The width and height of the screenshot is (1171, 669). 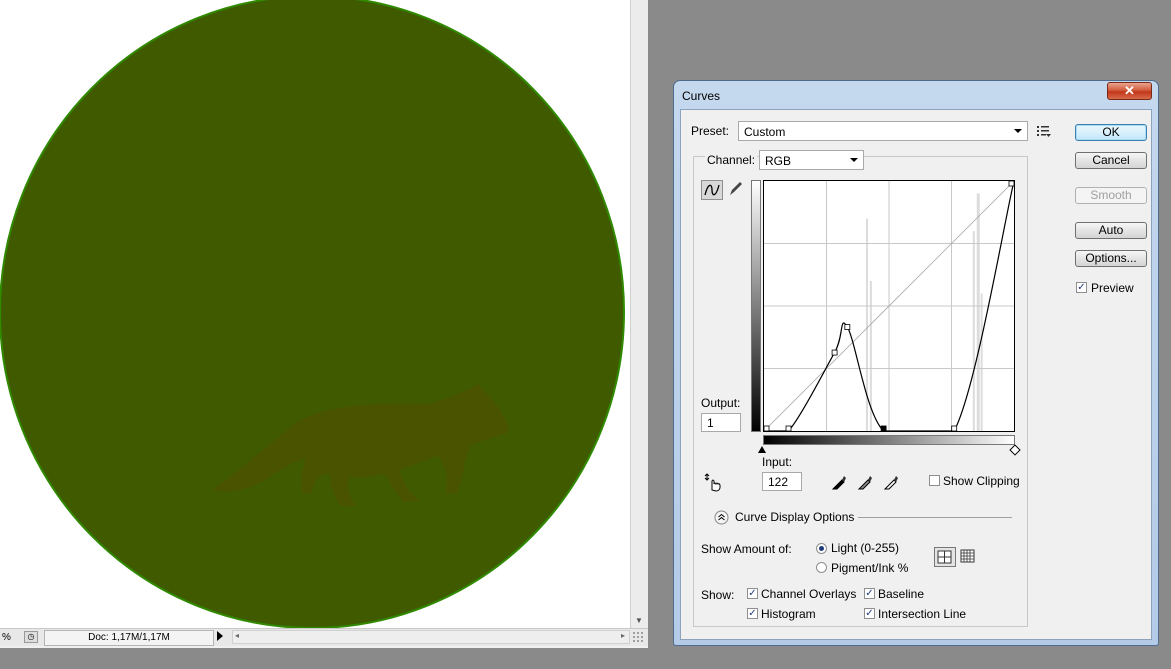 What do you see at coordinates (714, 482) in the screenshot?
I see `target-adjust-icon` at bounding box center [714, 482].